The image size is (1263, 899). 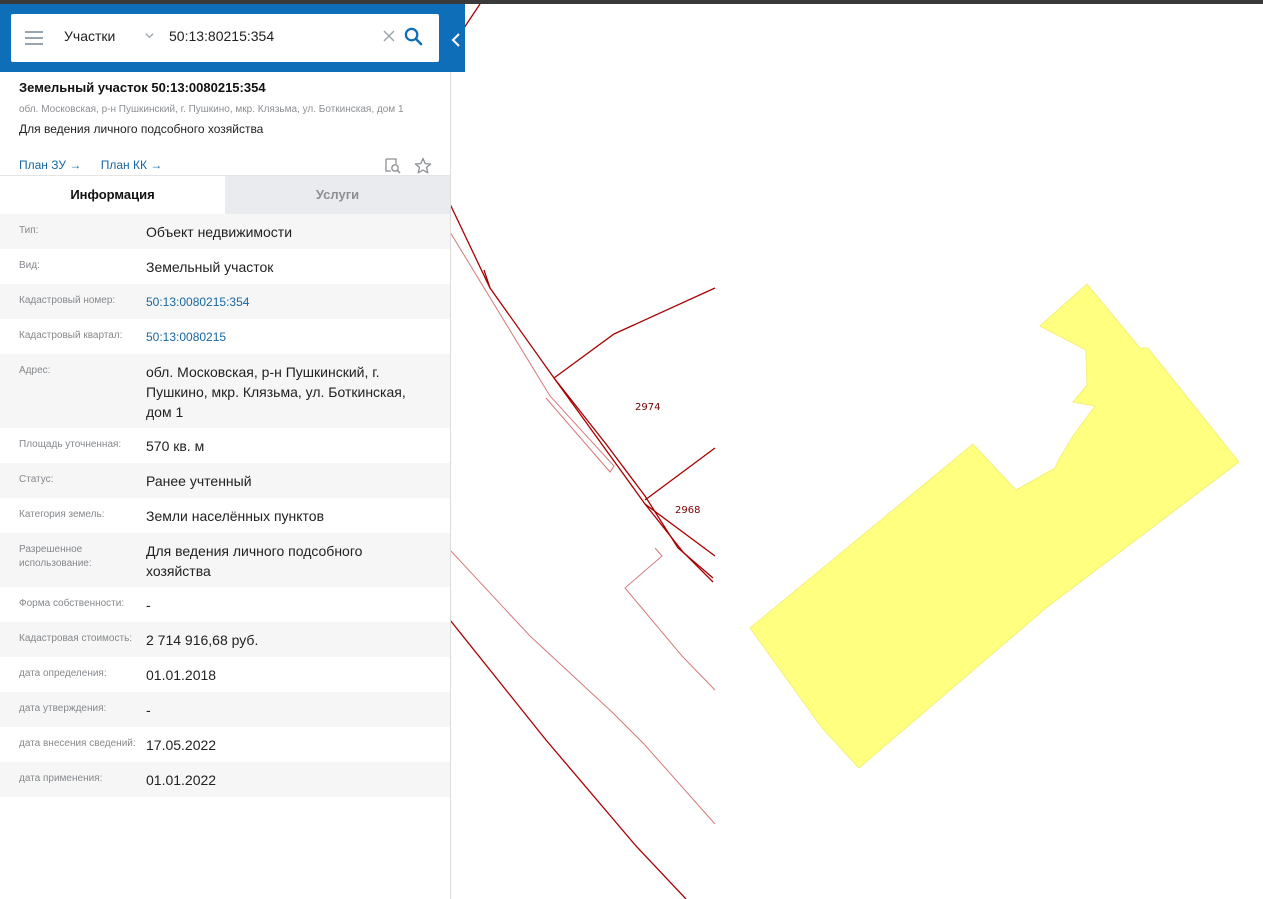 What do you see at coordinates (61, 778) in the screenshot?
I see `attr-label: дата применения:` at bounding box center [61, 778].